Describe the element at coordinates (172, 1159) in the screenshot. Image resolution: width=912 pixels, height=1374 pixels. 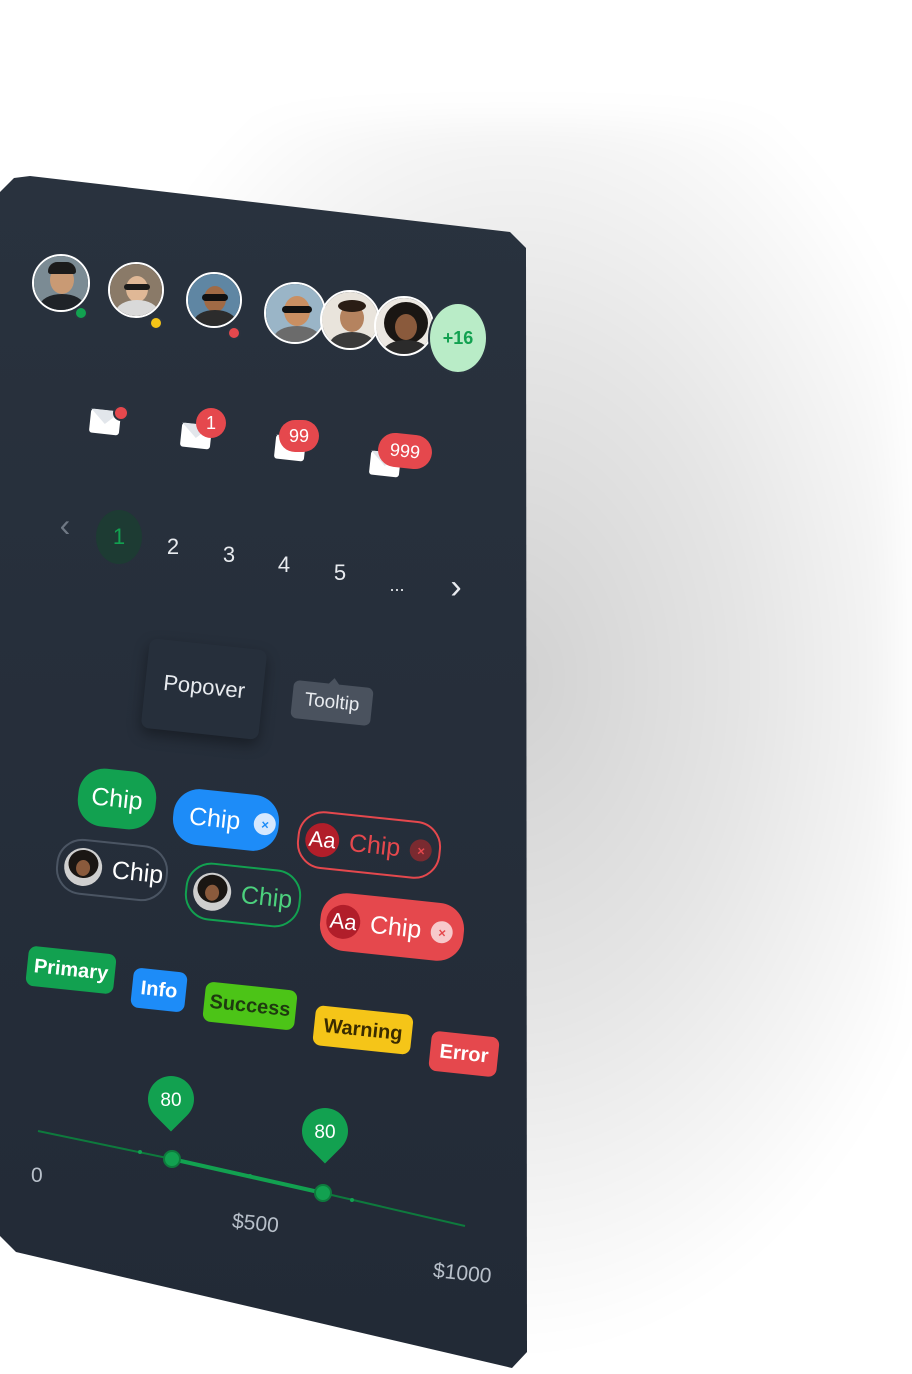
I see `slider-thumb-start` at that location.